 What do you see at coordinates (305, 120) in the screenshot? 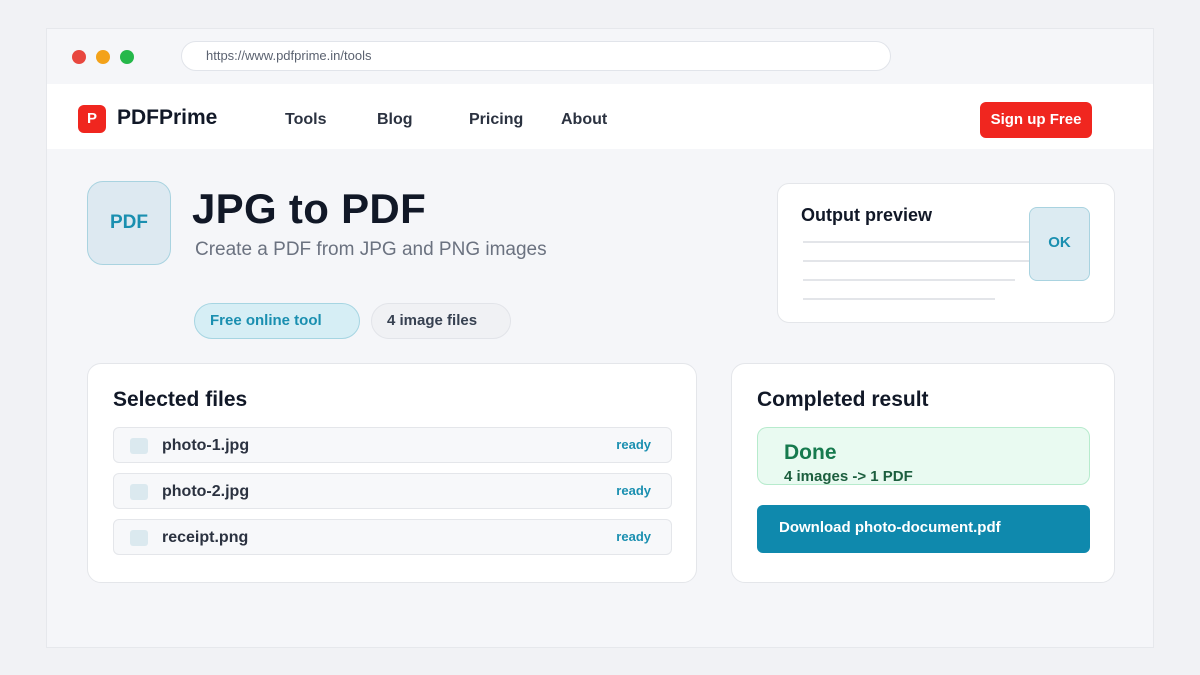
I see `nav-link-tools: Tools` at bounding box center [305, 120].